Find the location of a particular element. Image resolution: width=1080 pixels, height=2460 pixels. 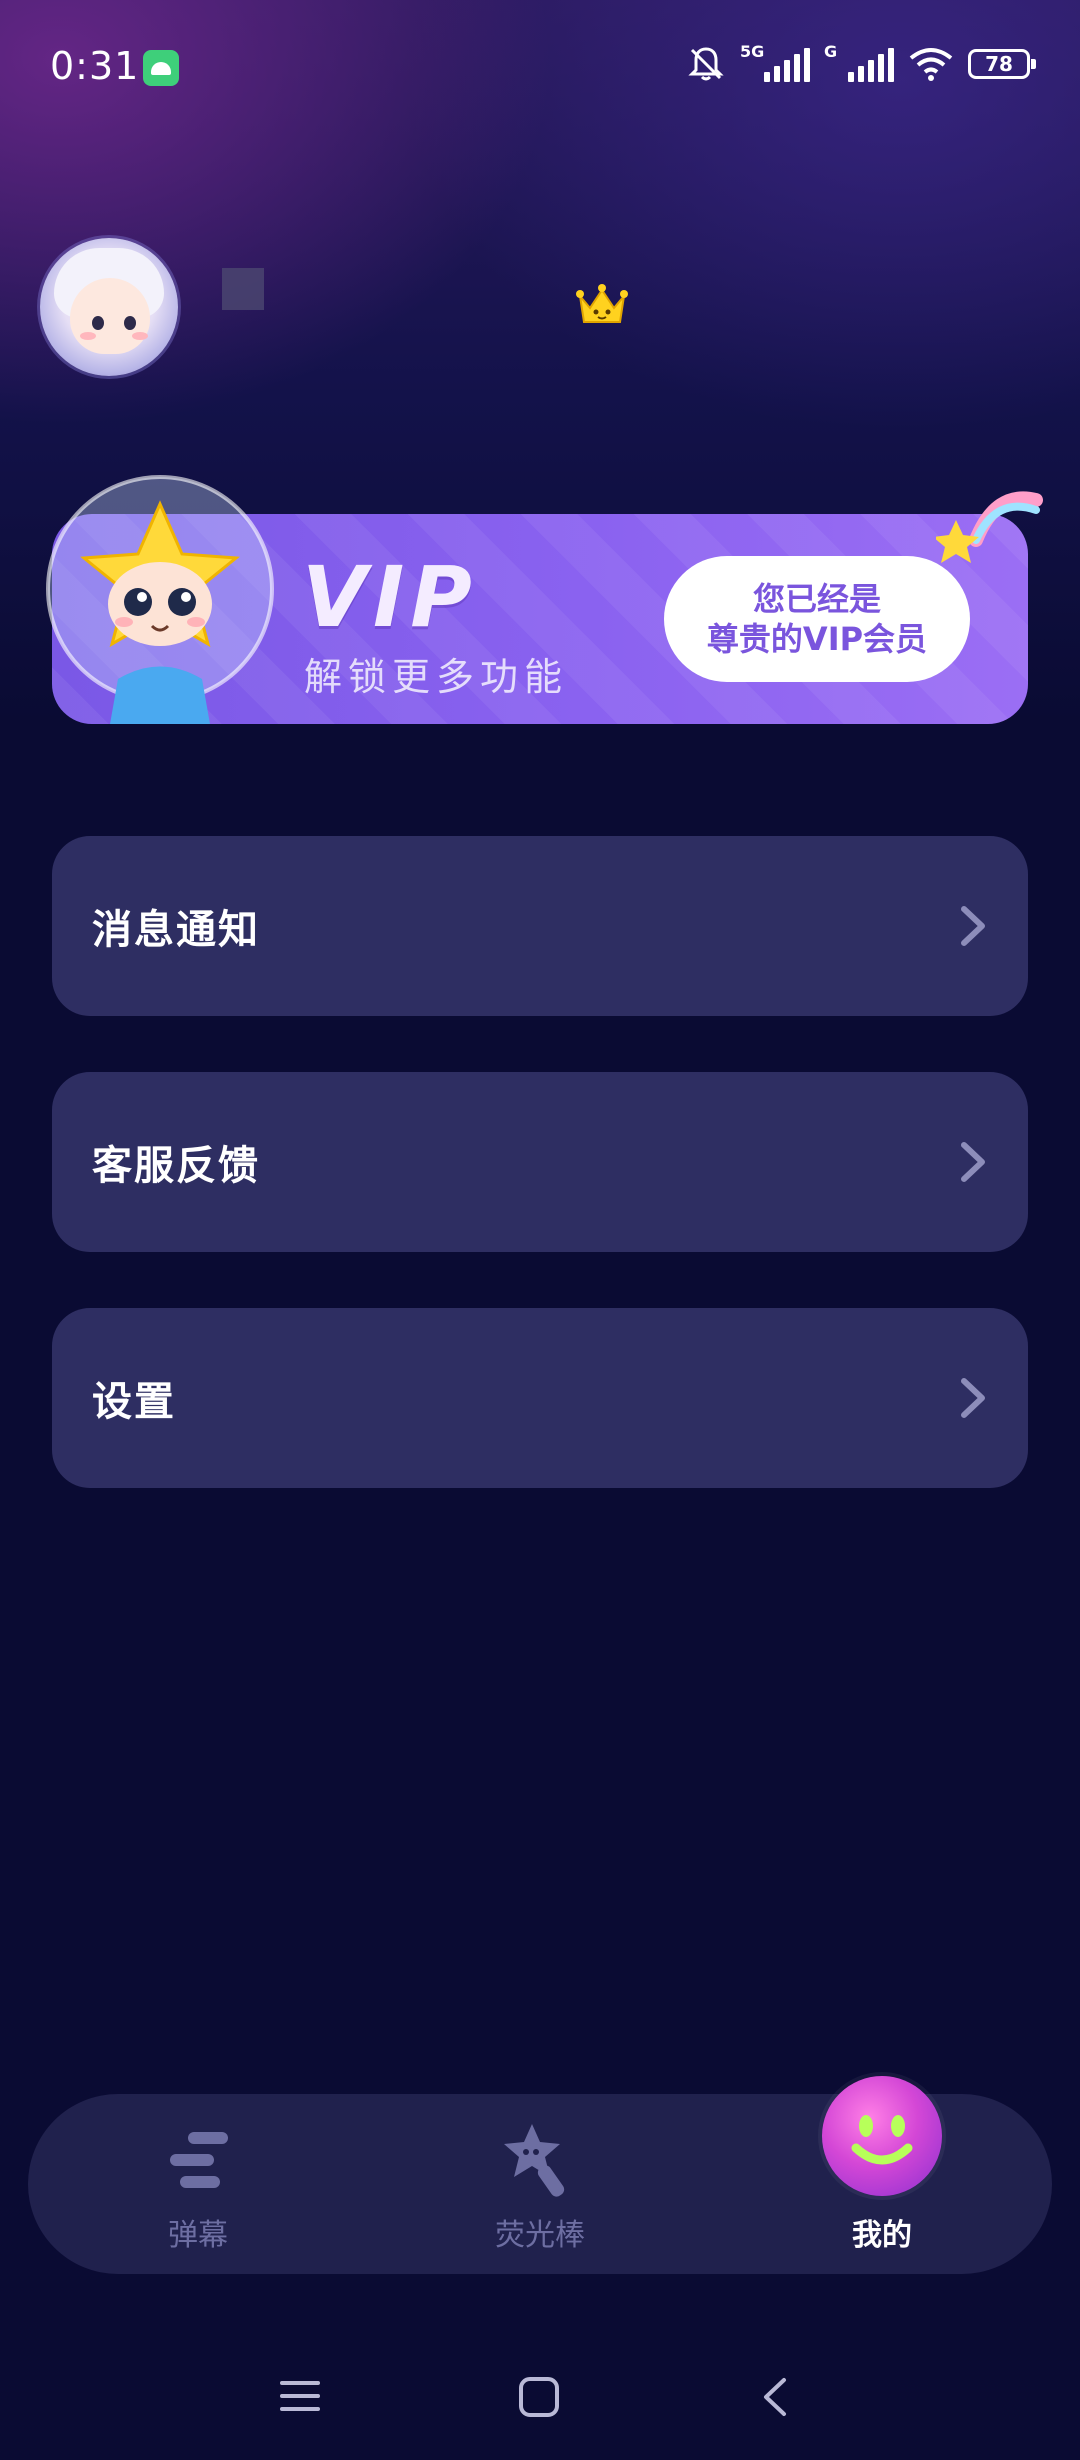

menu-item-label: 设置 is located at coordinates (134, 1402).